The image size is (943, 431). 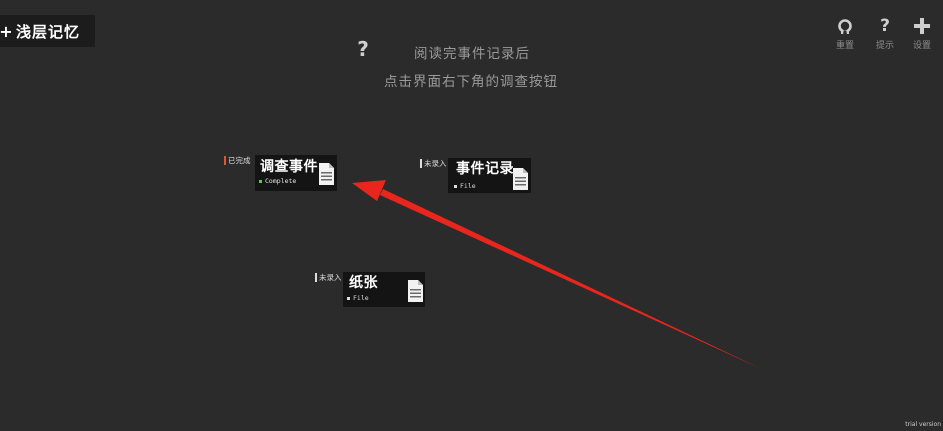 What do you see at coordinates (922, 26) in the screenshot?
I see `plus-icon` at bounding box center [922, 26].